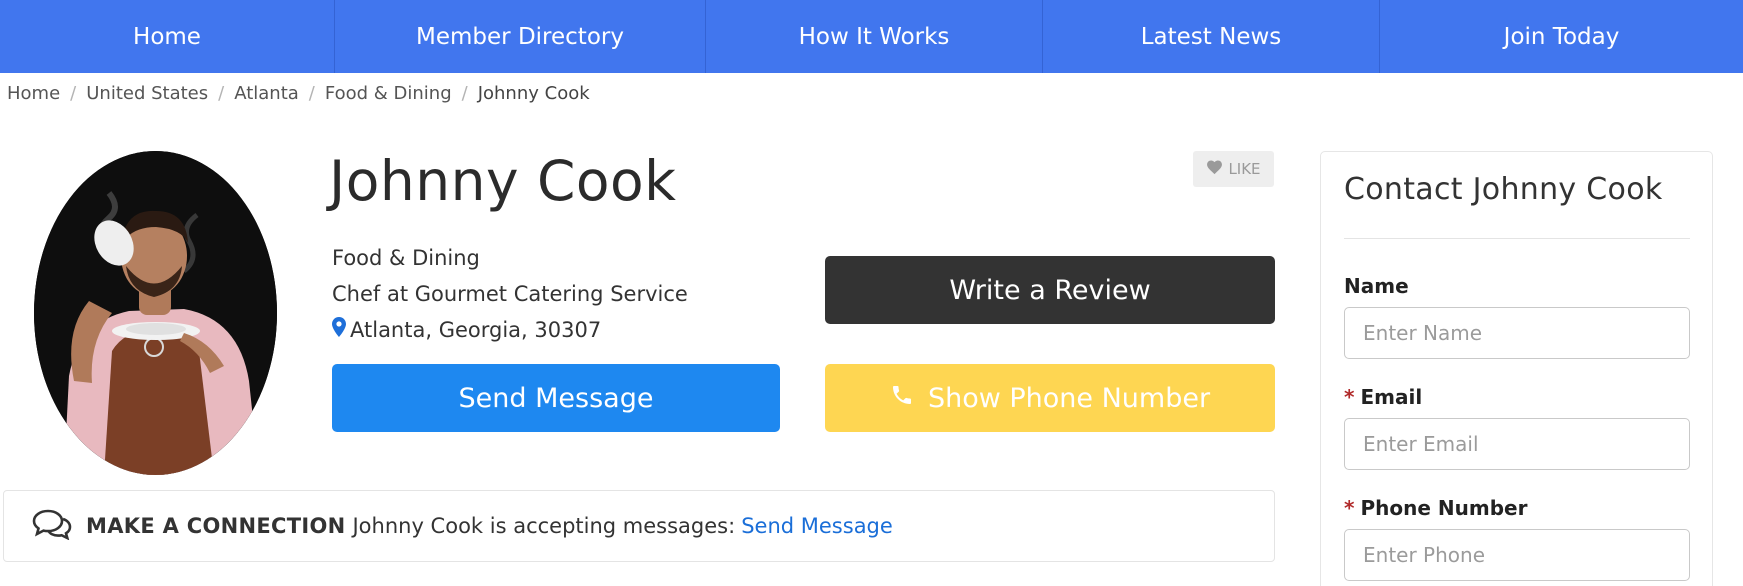 The image size is (1743, 586). I want to click on write-review-button: Write a Review, so click(1050, 290).